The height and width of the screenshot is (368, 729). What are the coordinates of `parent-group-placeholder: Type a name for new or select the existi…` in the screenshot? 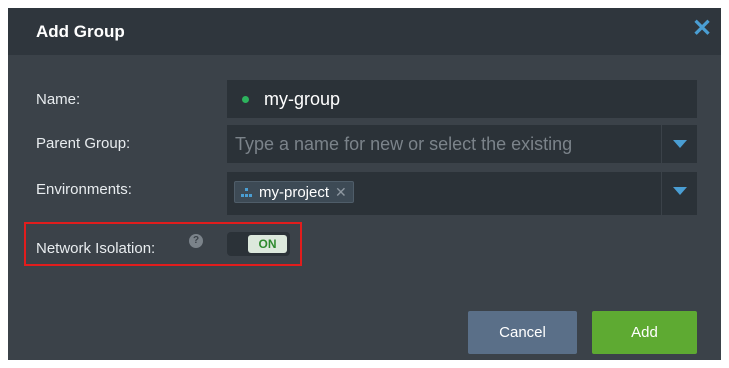 It's located at (404, 144).